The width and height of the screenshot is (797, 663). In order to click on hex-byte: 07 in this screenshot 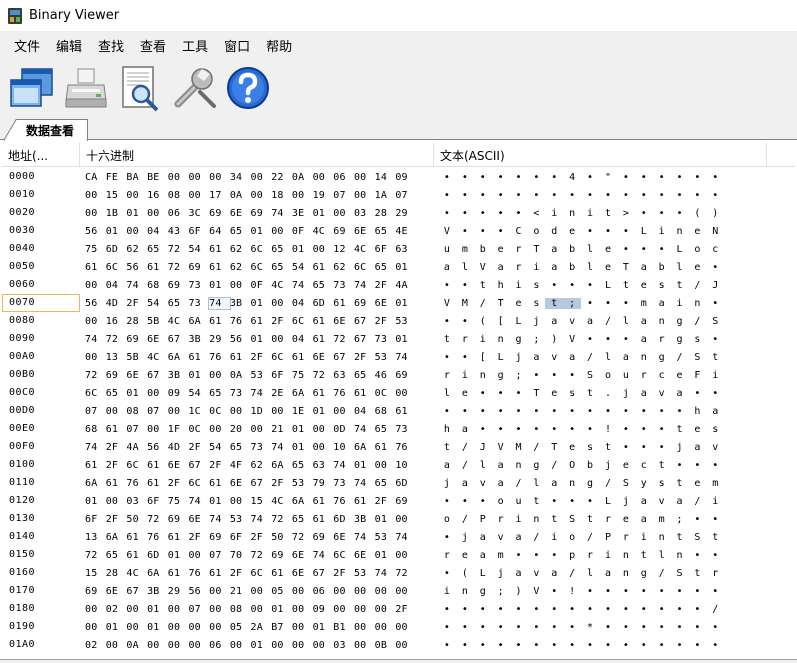, I will do `click(198, 609)`.